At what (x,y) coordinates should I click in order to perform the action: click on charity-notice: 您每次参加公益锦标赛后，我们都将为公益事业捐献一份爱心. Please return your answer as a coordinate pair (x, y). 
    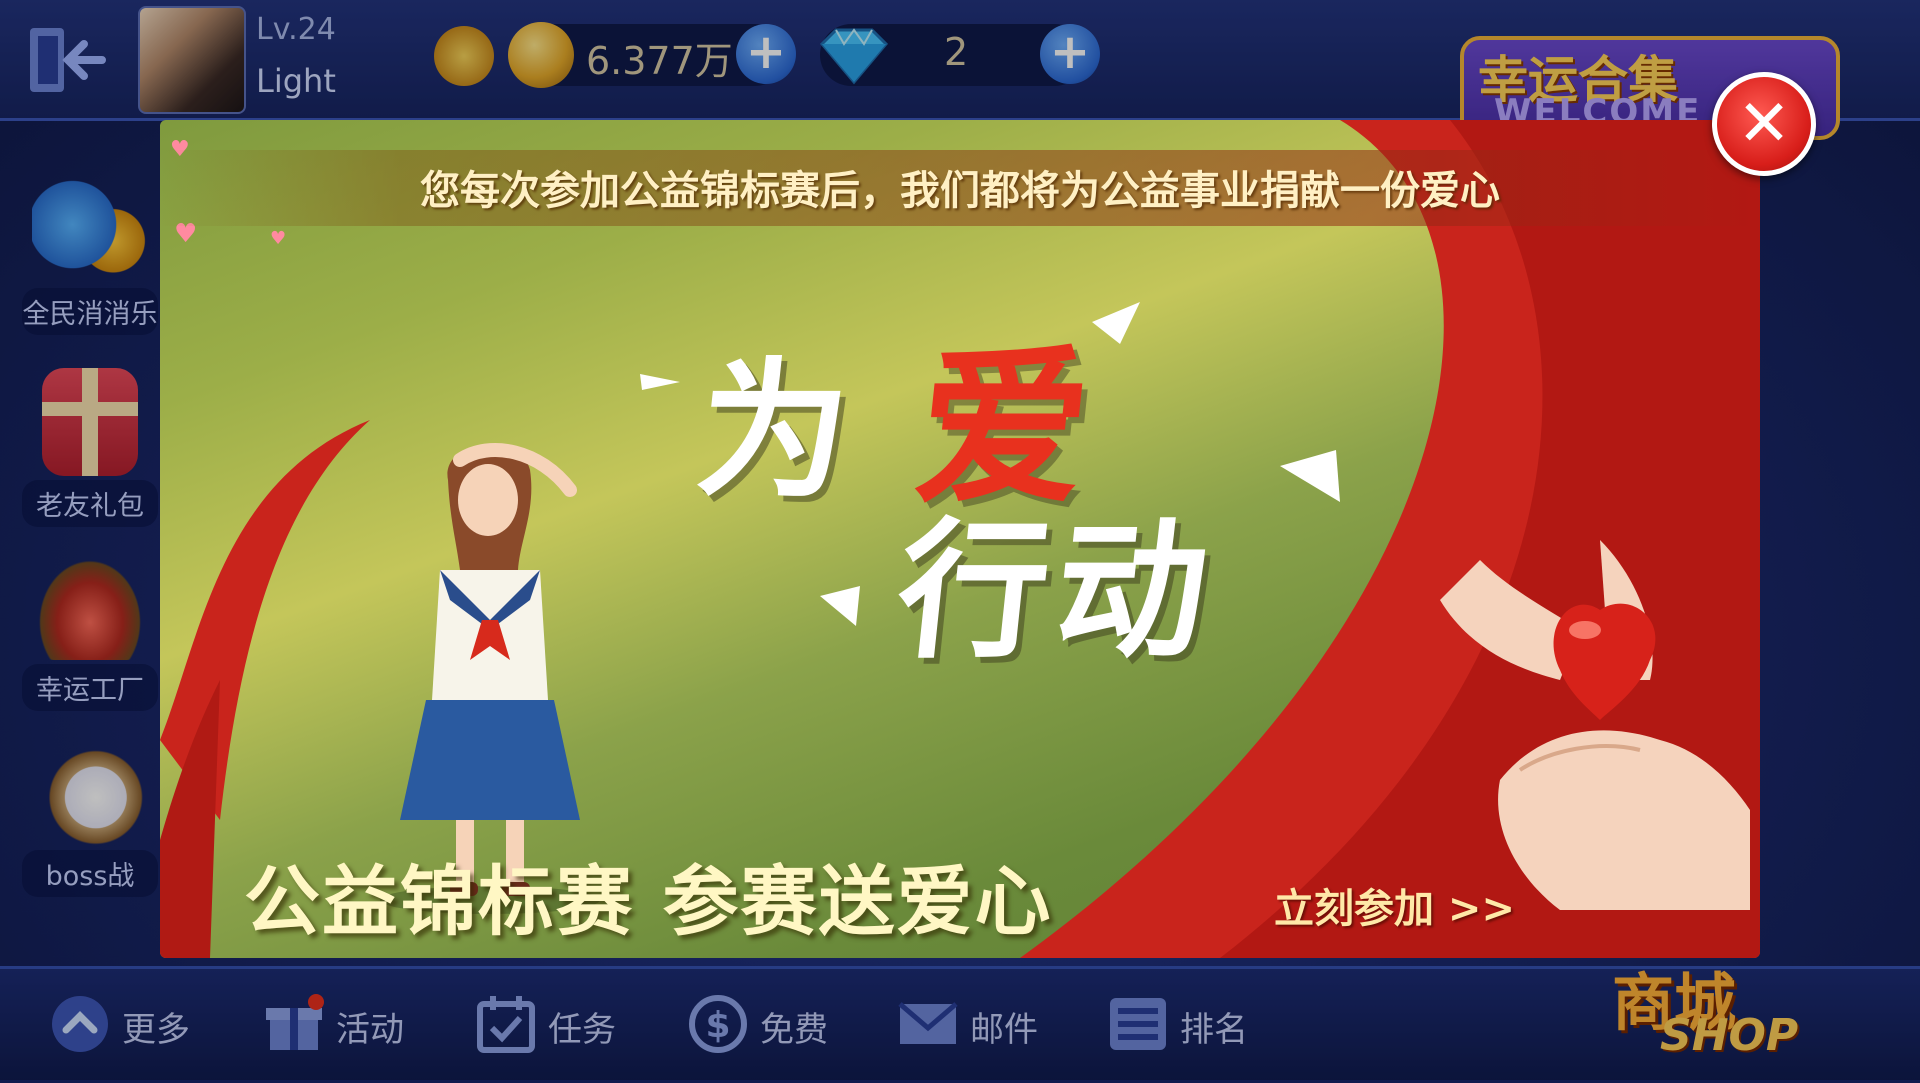
    Looking at the image, I should click on (960, 191).